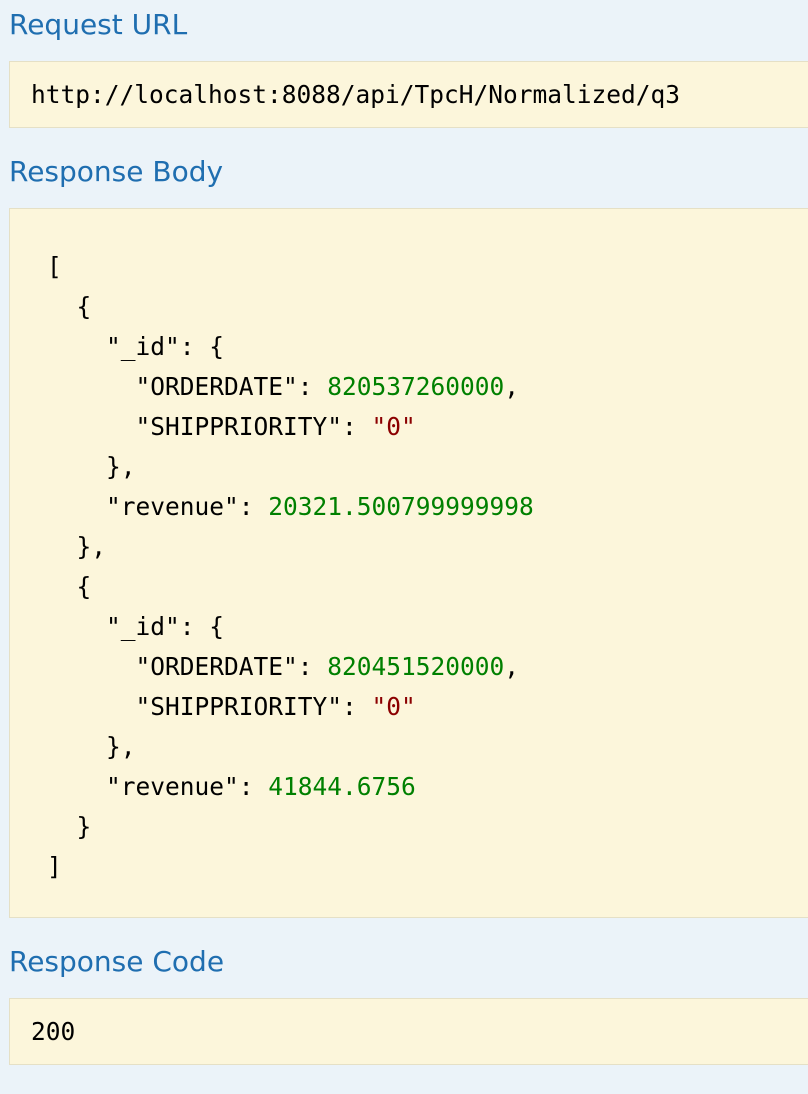 This screenshot has width=808, height=1094. I want to click on json-line: [, so click(290, 267).